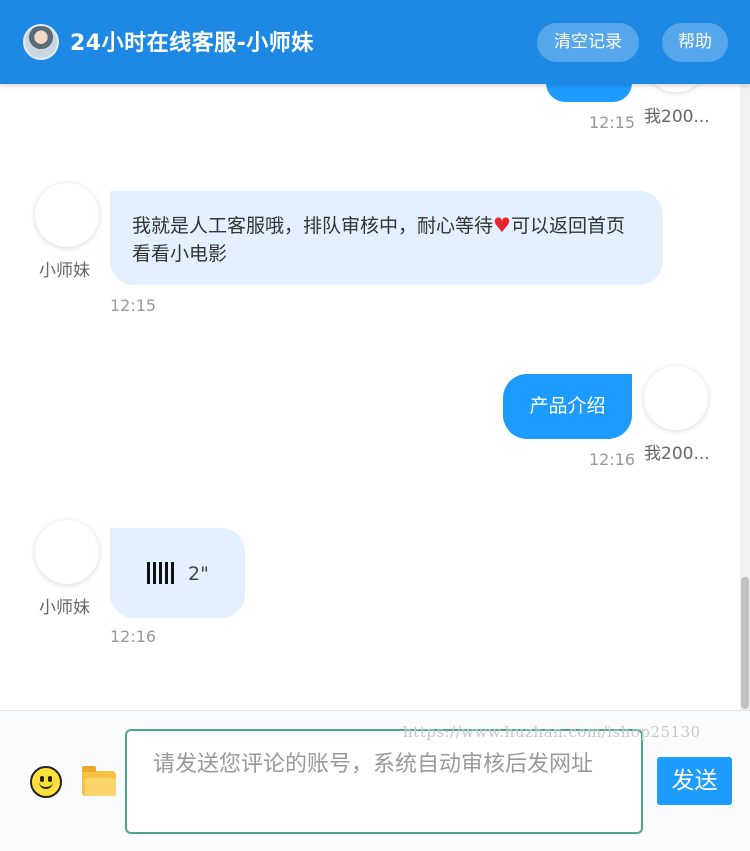  Describe the element at coordinates (384, 781) in the screenshot. I see `message-input: 请发送您评论的账号，系统自动审核后发网址` at that location.